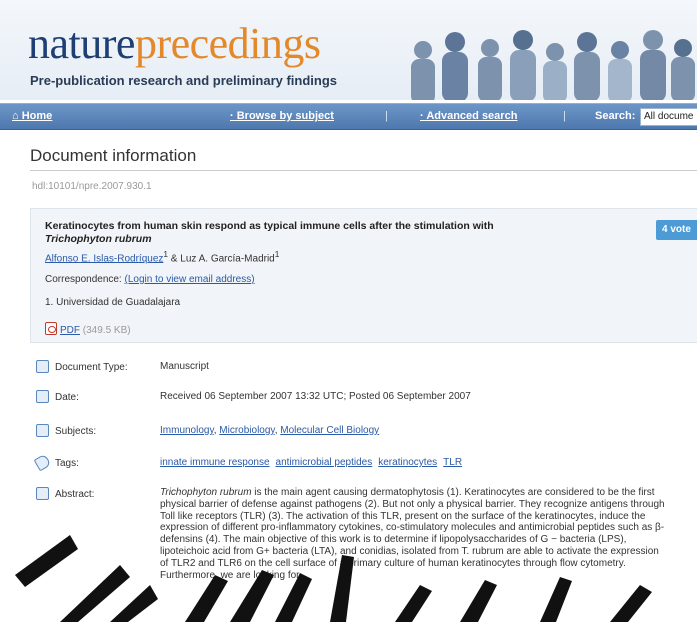 Image resolution: width=697 pixels, height=622 pixels. I want to click on author-name: Luz A. García-Madrid, so click(227, 259).